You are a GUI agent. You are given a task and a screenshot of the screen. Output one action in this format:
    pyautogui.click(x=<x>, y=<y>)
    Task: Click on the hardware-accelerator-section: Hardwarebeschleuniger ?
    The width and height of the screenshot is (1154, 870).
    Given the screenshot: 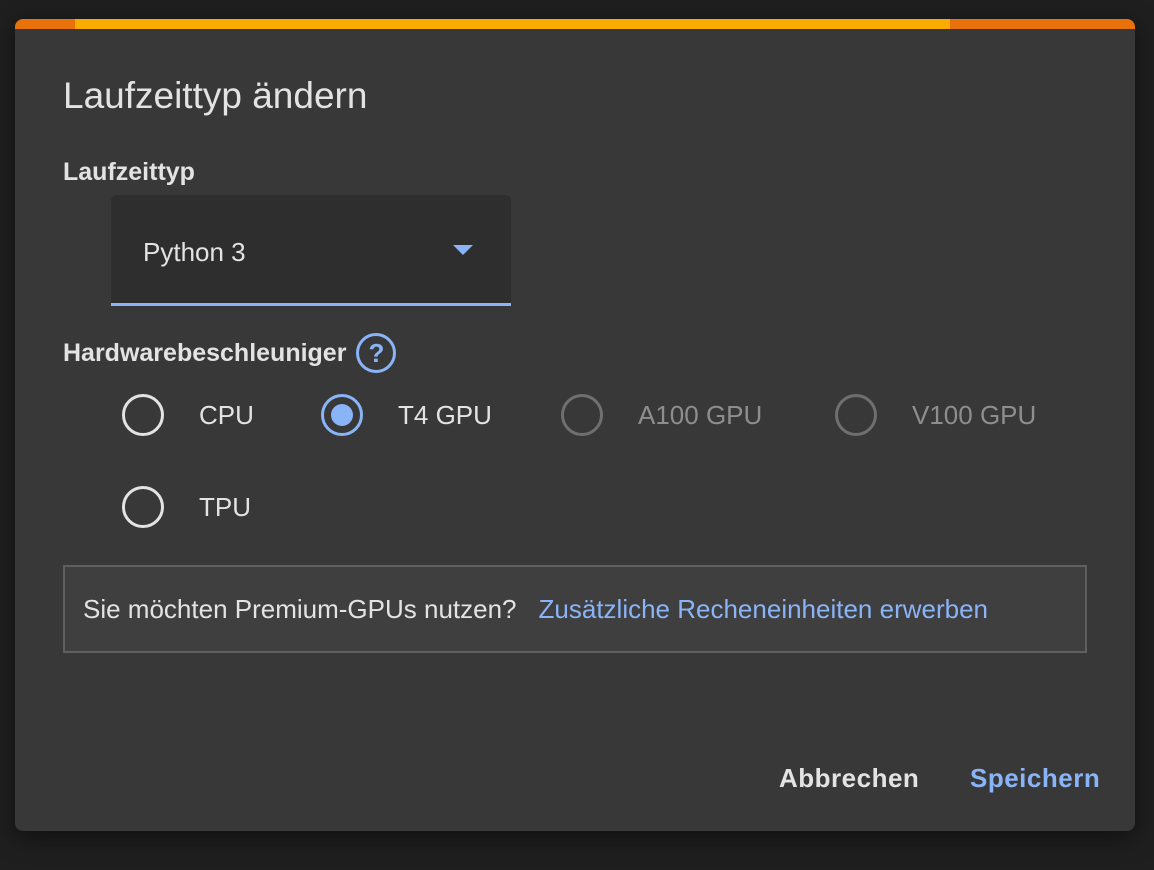 What is the action you would take?
    pyautogui.click(x=230, y=353)
    